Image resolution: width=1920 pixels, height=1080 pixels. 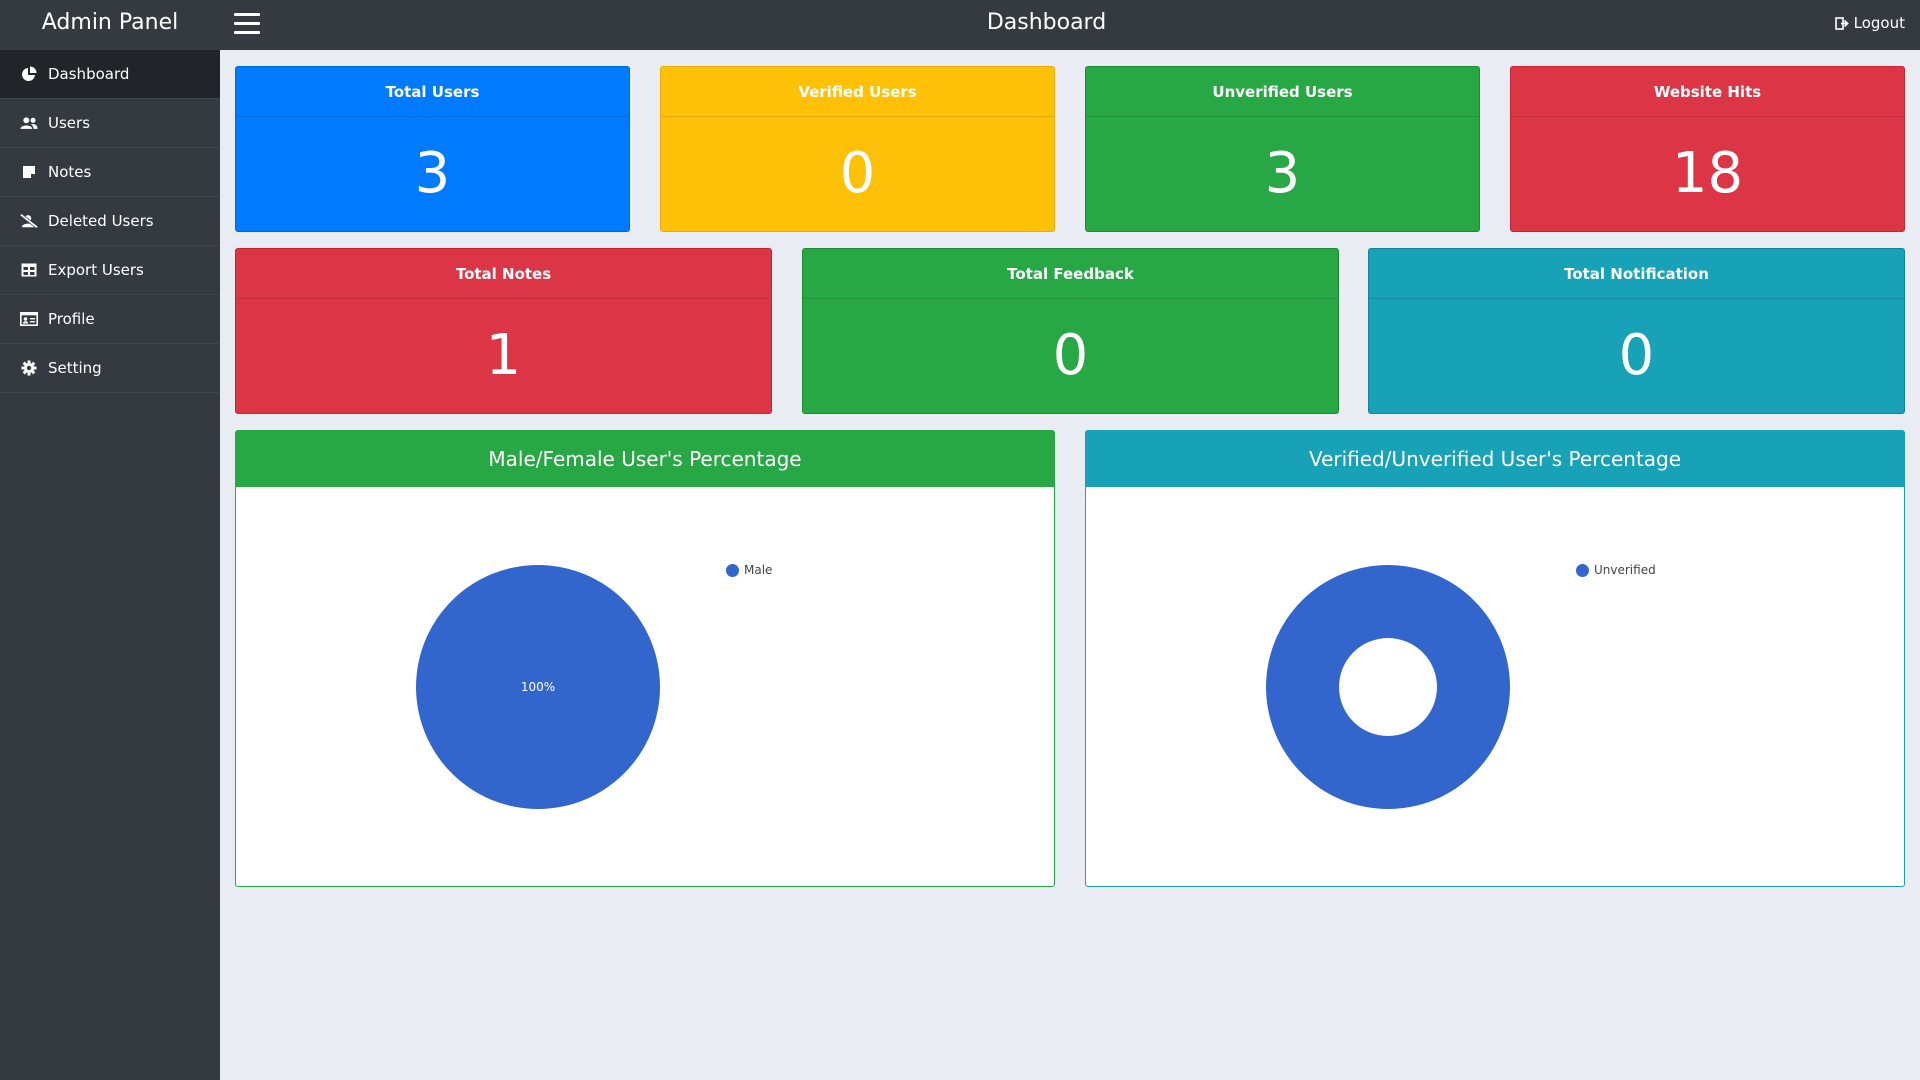 I want to click on sign-out-icon, so click(x=1841, y=23).